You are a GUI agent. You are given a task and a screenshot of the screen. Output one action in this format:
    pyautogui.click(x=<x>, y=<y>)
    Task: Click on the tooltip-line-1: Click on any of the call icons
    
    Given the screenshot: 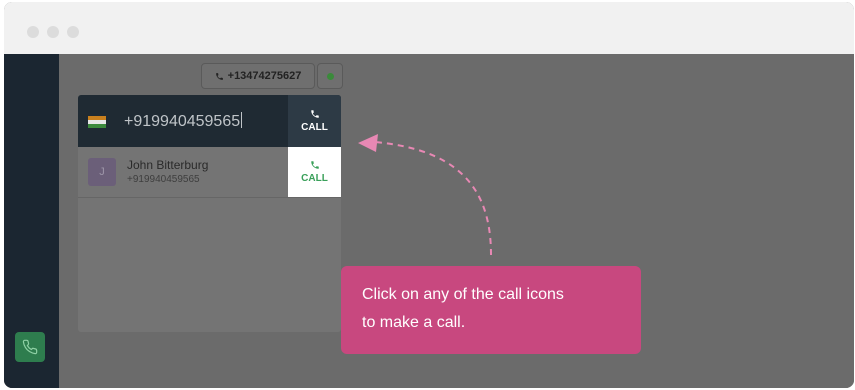 What is the action you would take?
    pyautogui.click(x=463, y=294)
    